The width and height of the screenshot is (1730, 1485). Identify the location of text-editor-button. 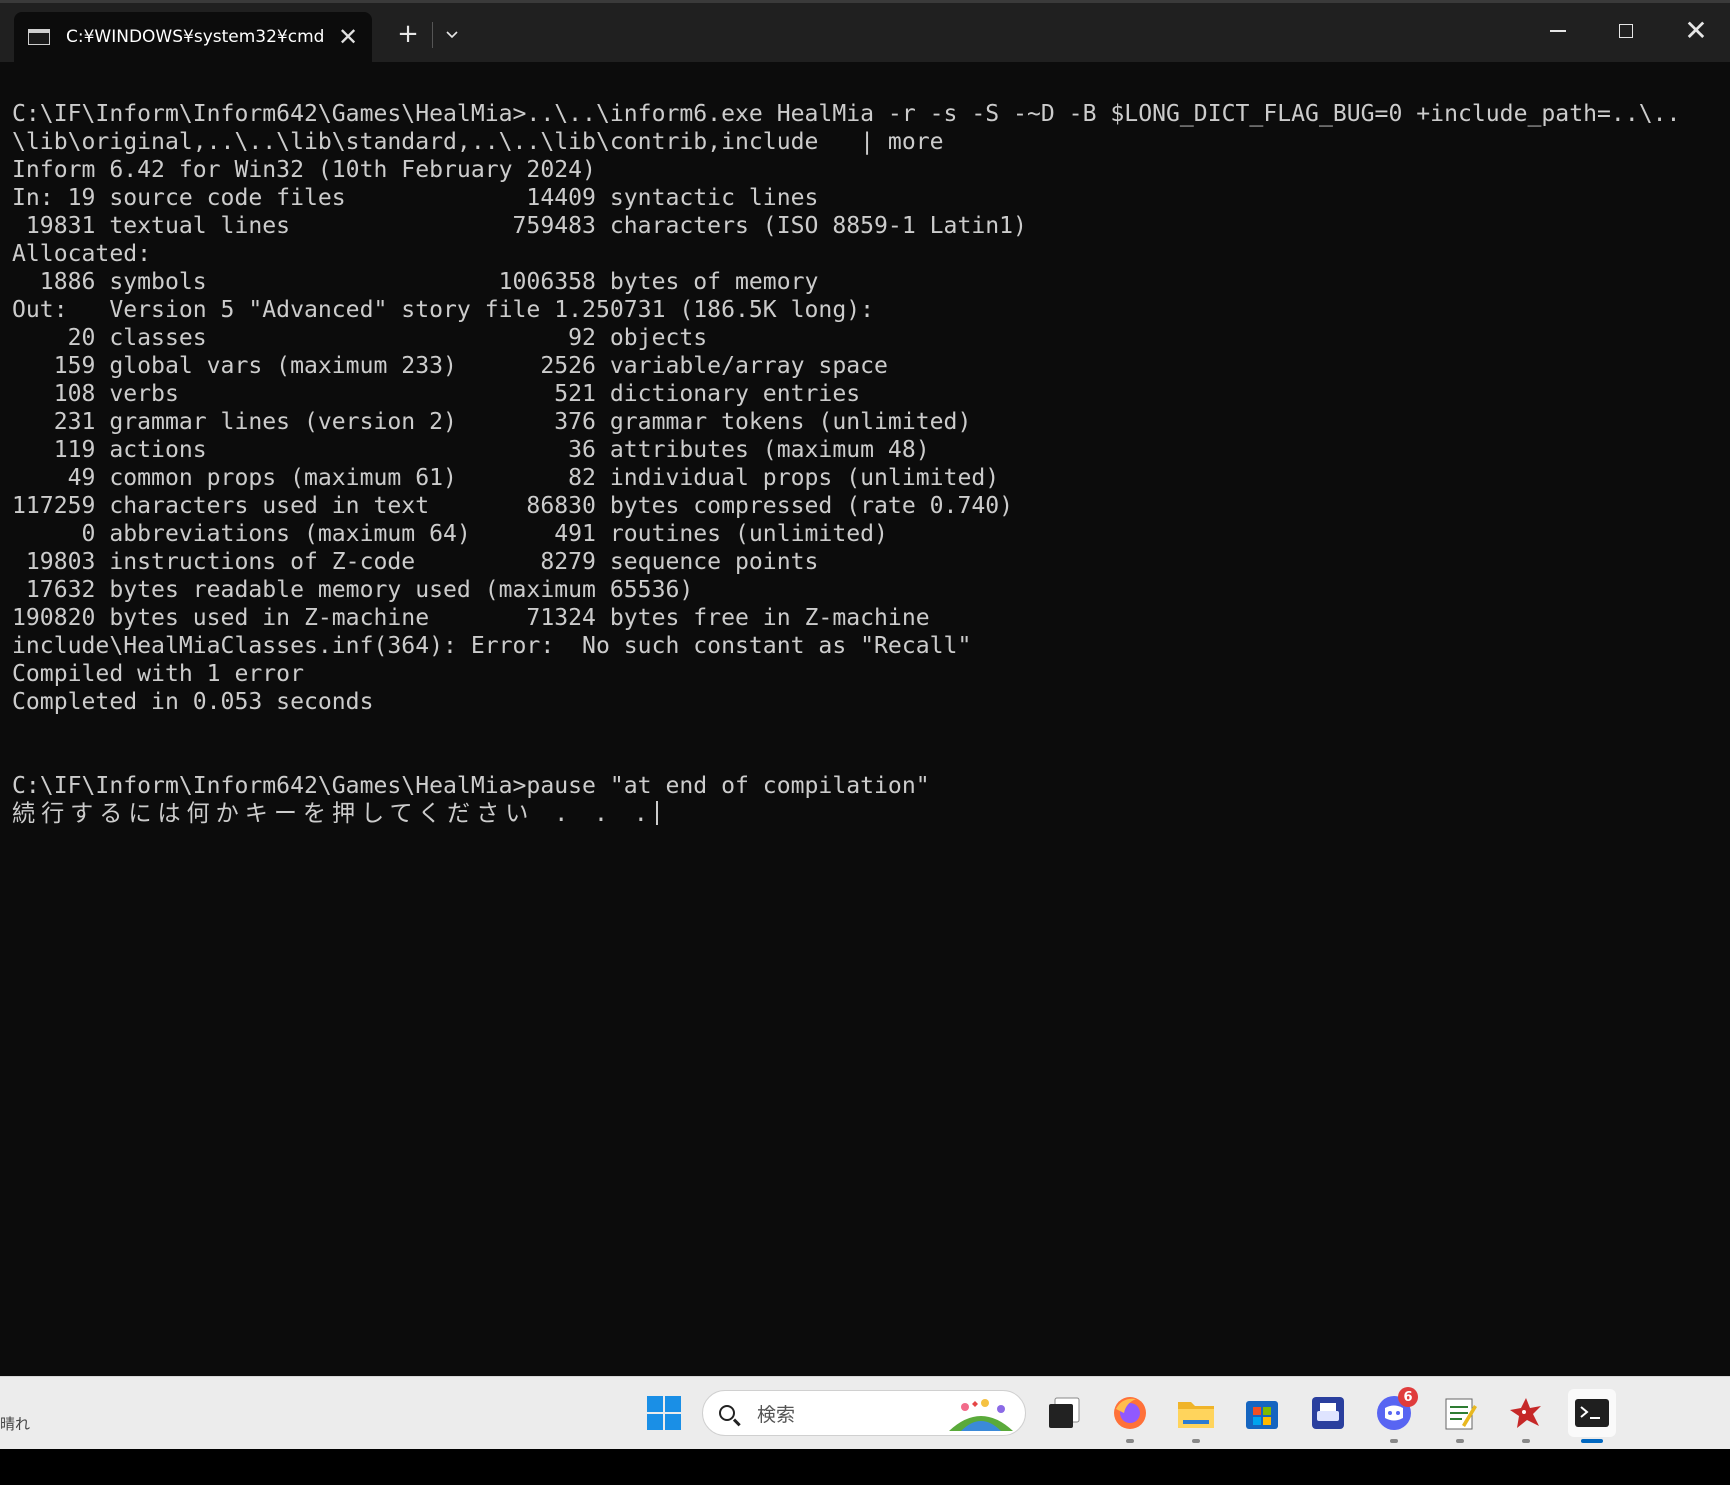
(1460, 1416).